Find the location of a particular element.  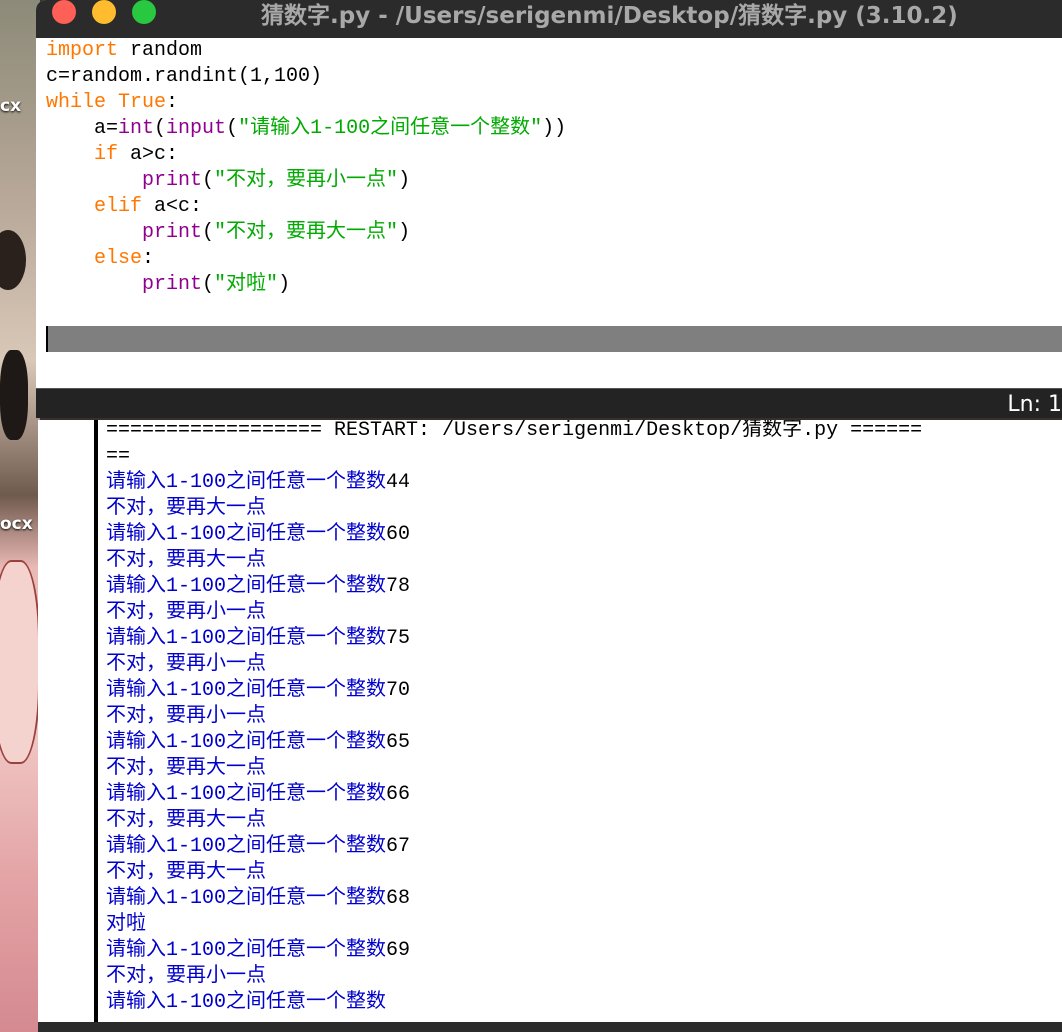

code-token: True is located at coordinates (142, 102).